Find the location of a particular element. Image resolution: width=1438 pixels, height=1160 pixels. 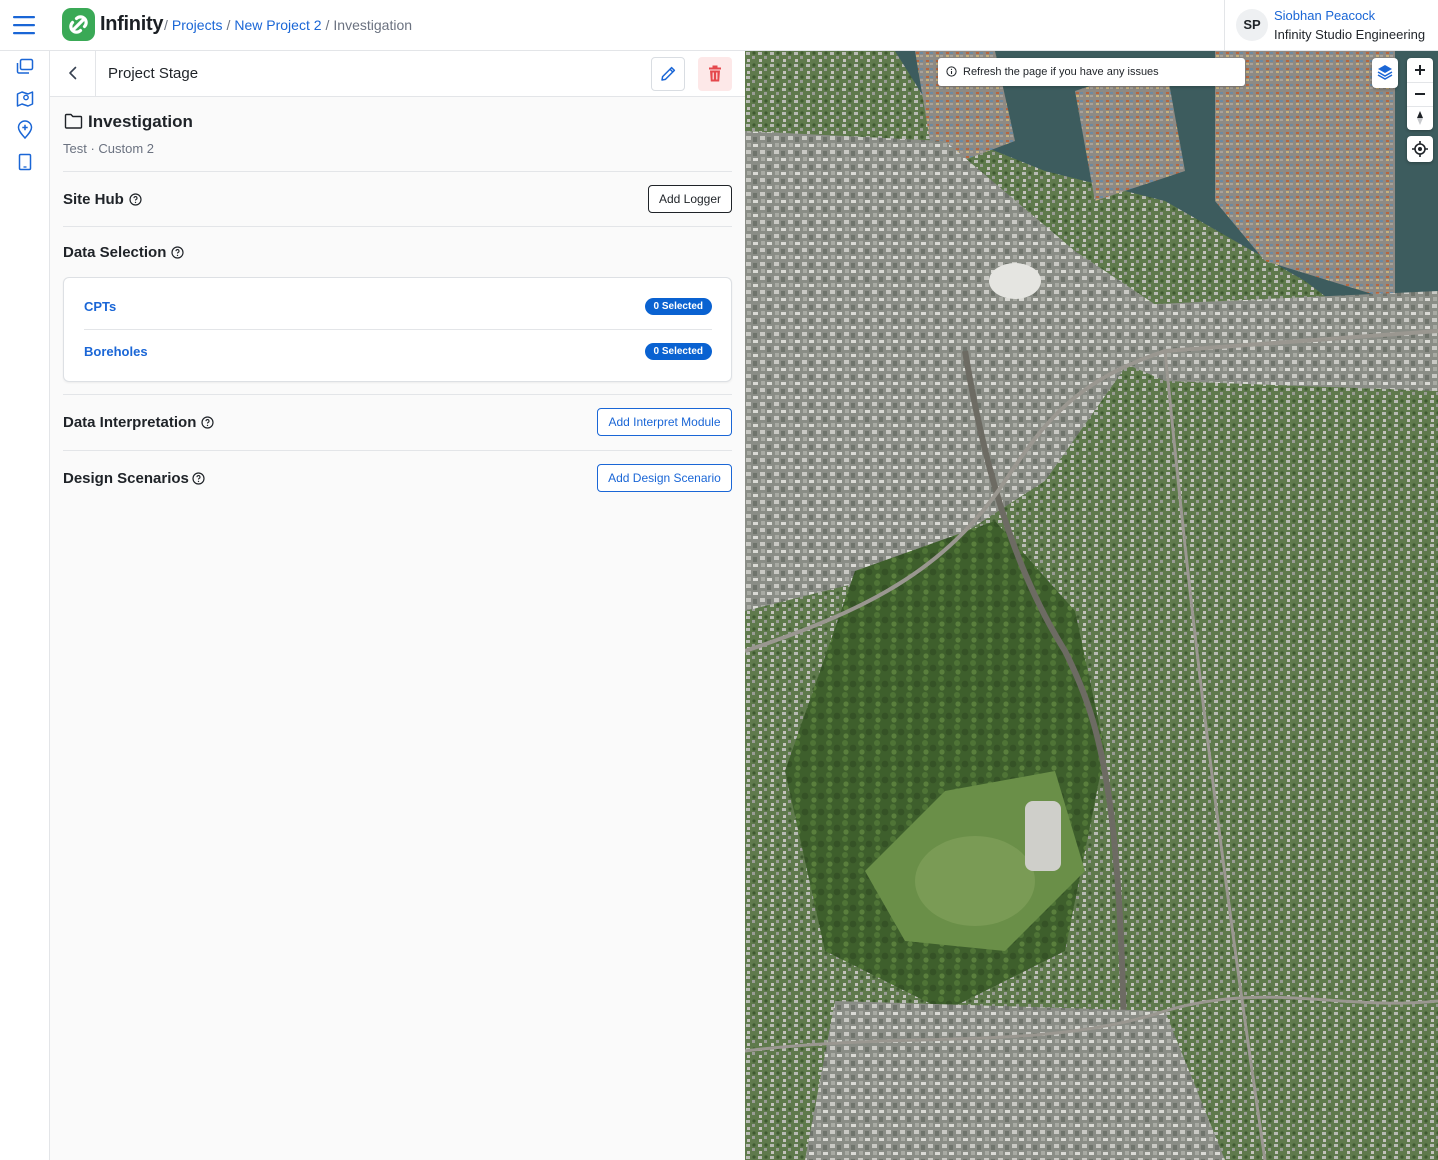

boreholes-selected-badge: 0 Selected is located at coordinates (678, 351).